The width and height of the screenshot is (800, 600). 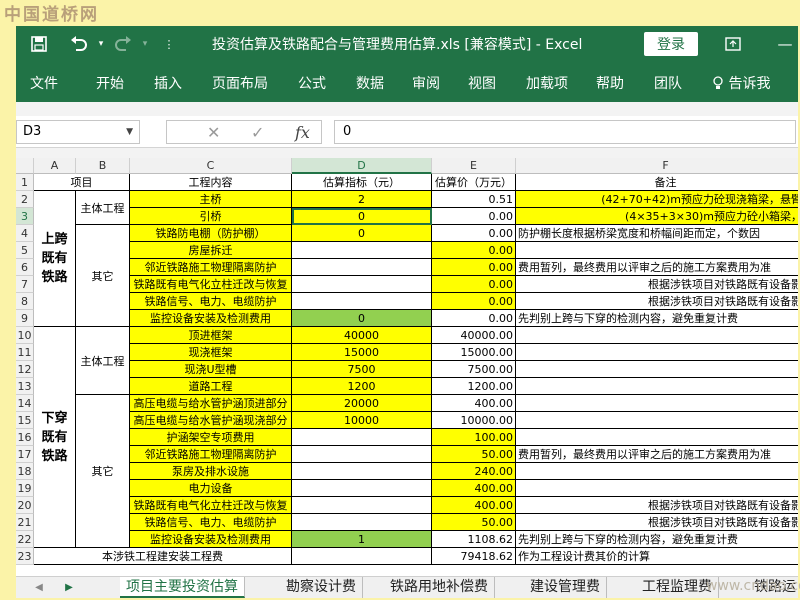 I want to click on tab-data: 数据, so click(x=370, y=83).